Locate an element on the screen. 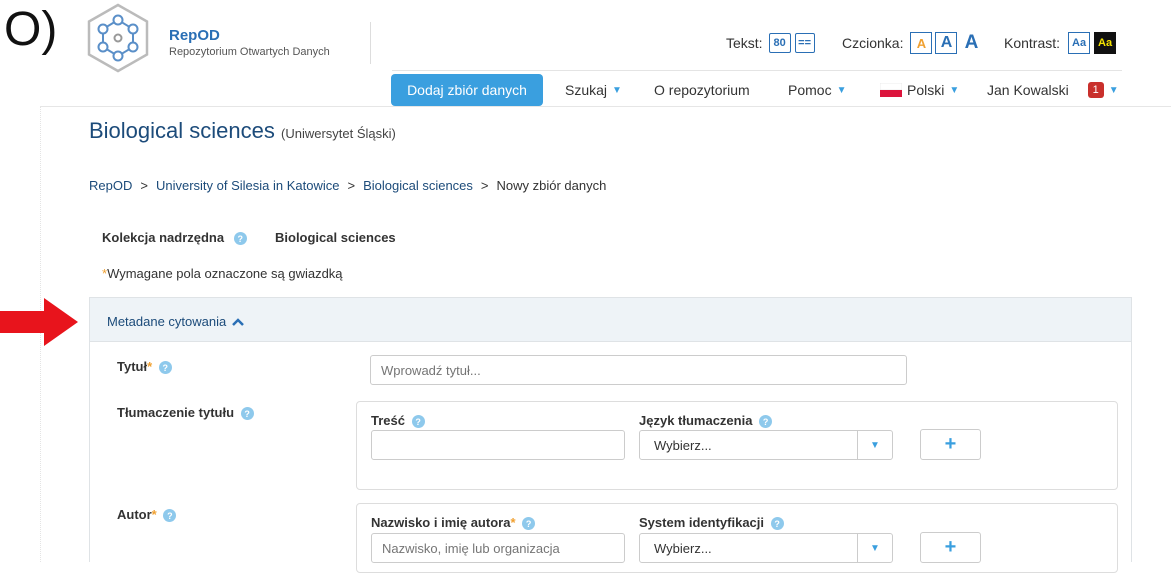  polish-flag-icon is located at coordinates (891, 90).